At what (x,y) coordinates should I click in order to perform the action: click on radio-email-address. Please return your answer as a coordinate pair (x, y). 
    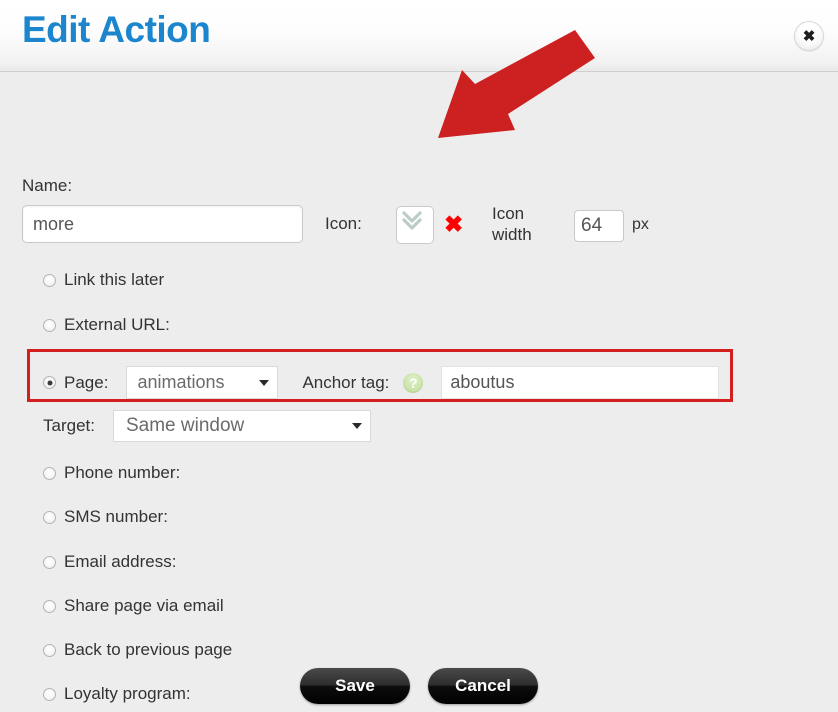
    Looking at the image, I should click on (49, 562).